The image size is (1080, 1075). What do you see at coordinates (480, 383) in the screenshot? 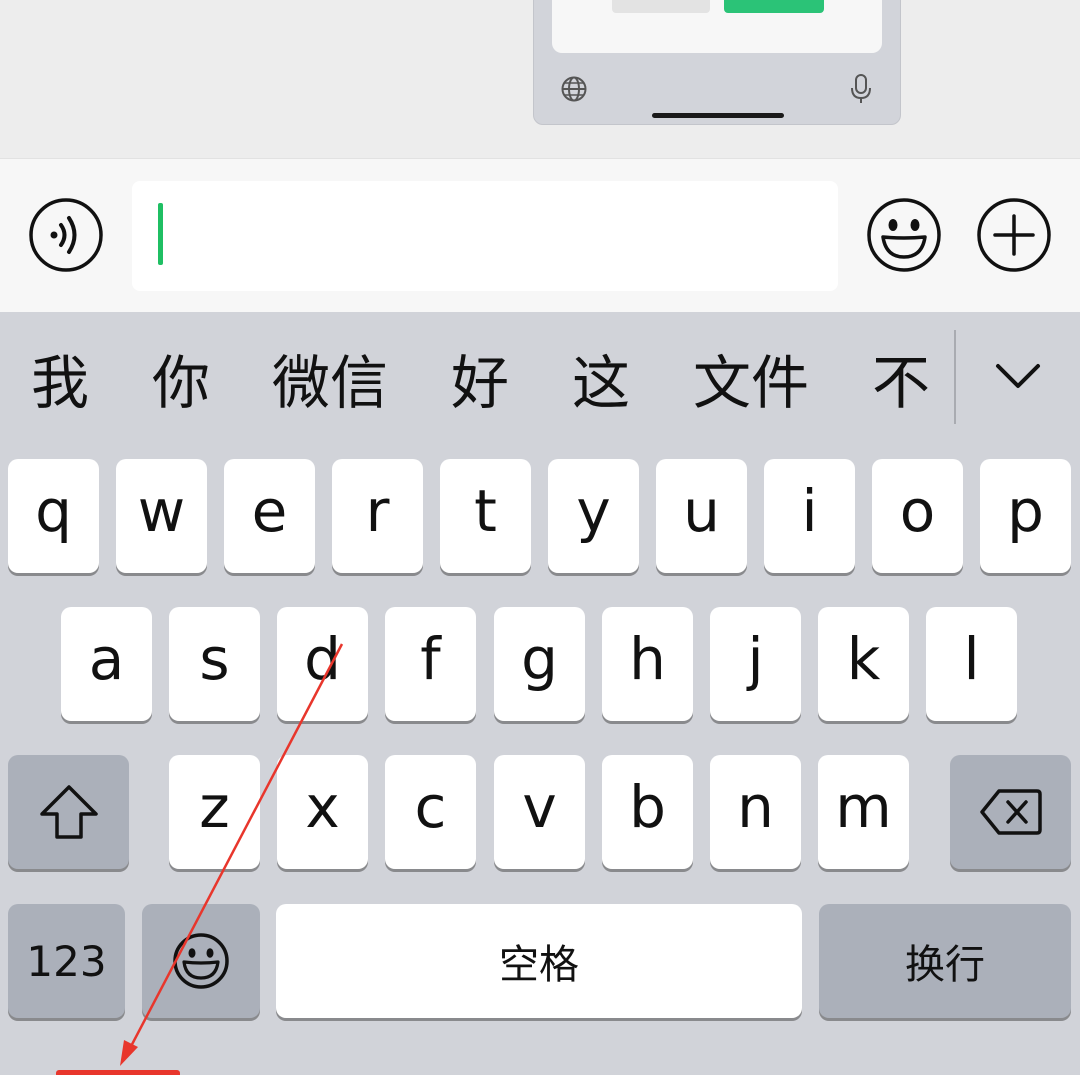
I see `candidate-word: 好` at bounding box center [480, 383].